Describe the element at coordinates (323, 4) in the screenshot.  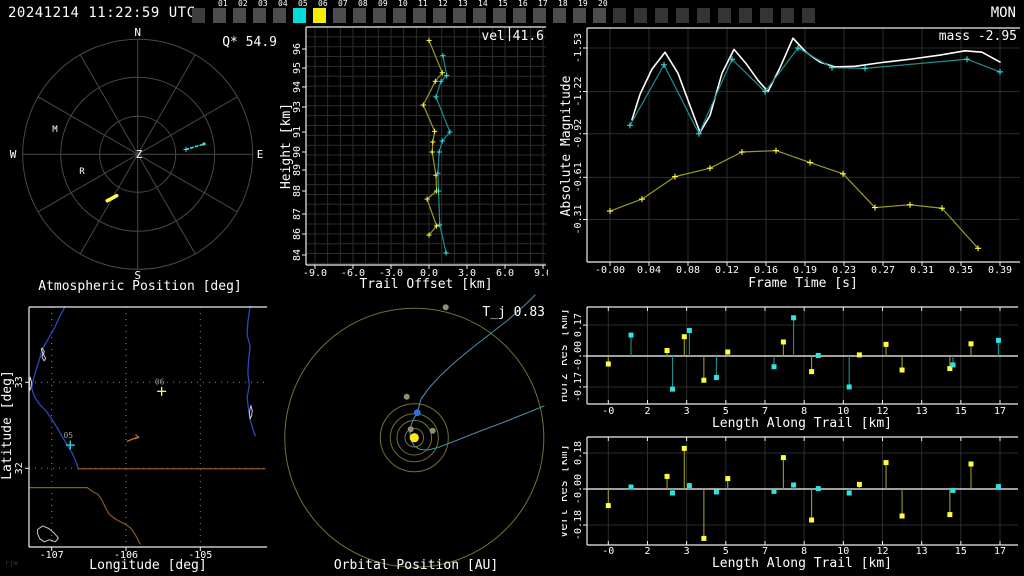
I see `frame-box-label-06: 06` at that location.